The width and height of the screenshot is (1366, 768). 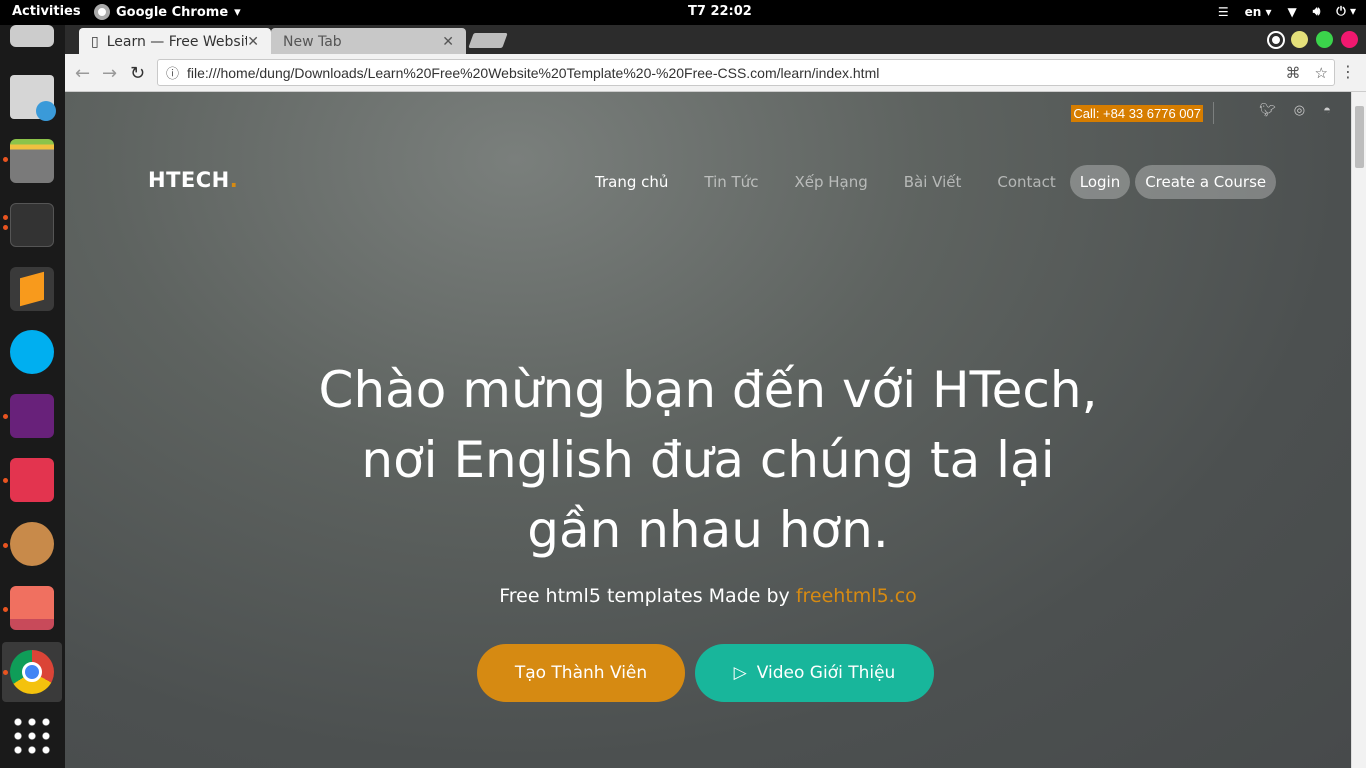 What do you see at coordinates (1276, 39) in the screenshot?
I see `profile-icon` at bounding box center [1276, 39].